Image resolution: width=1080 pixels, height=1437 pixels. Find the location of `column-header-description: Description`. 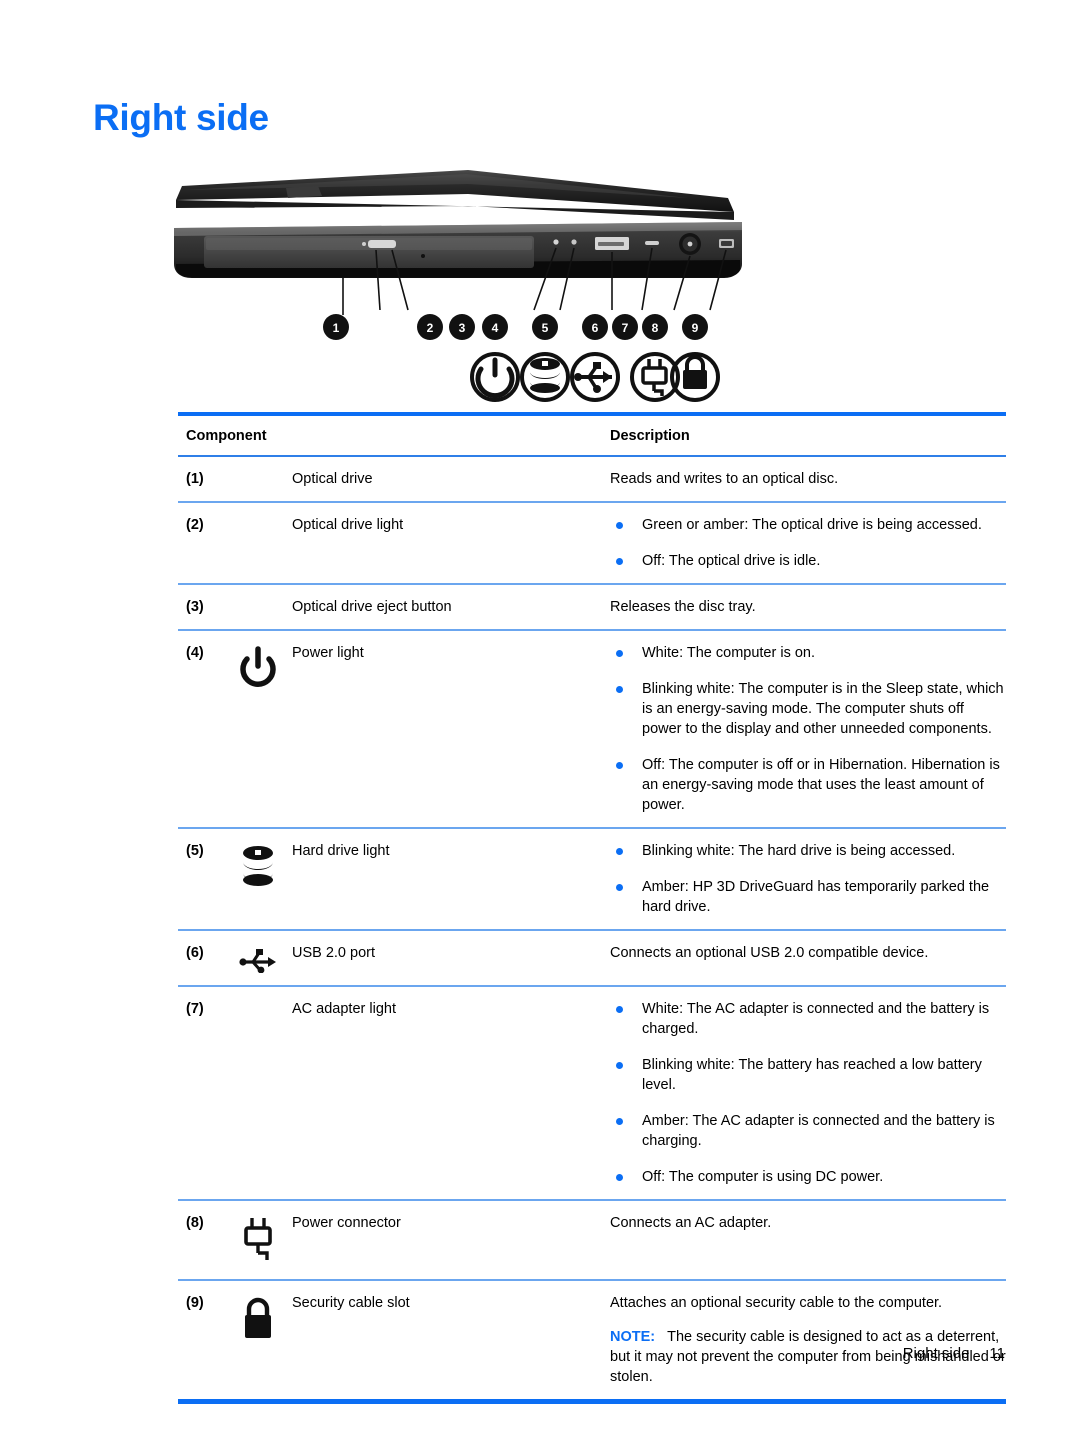

column-header-description: Description is located at coordinates (650, 436).